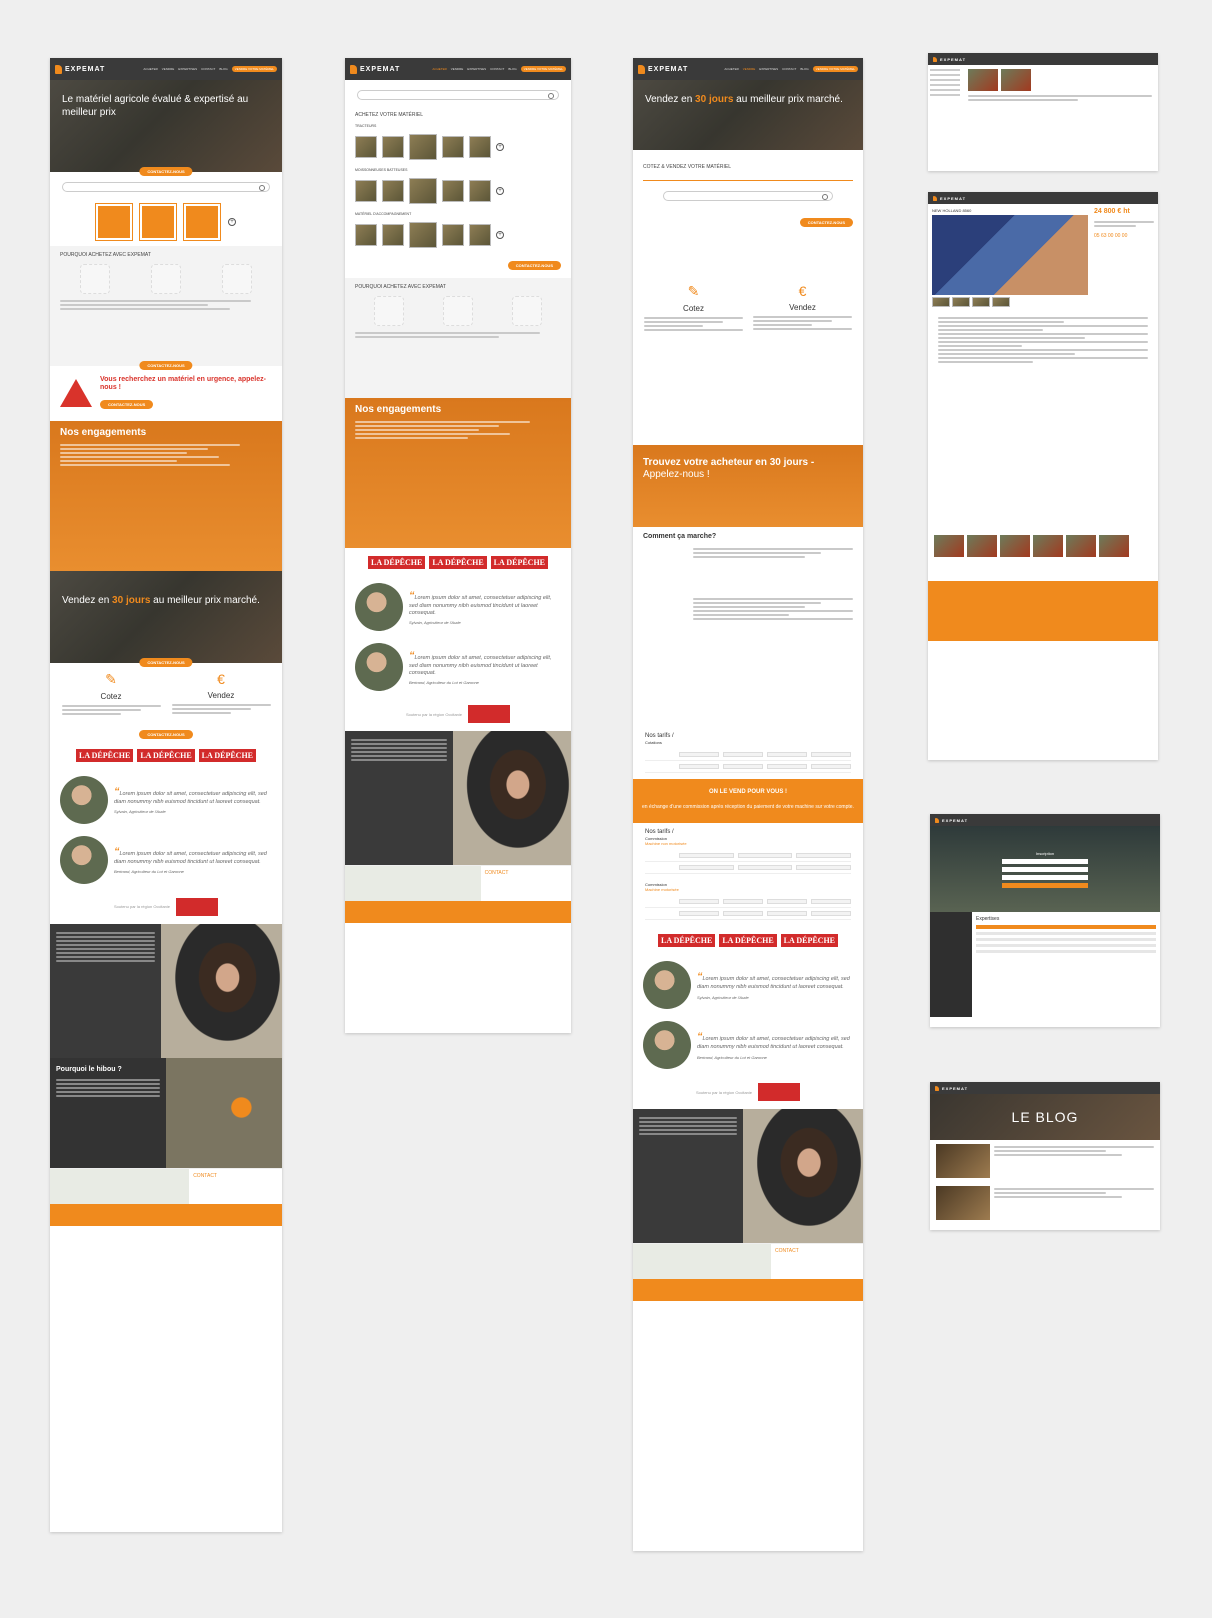 The height and width of the screenshot is (1618, 1212). I want to click on contact-button-2: CONTACTEZ-NOUS, so click(166, 365).